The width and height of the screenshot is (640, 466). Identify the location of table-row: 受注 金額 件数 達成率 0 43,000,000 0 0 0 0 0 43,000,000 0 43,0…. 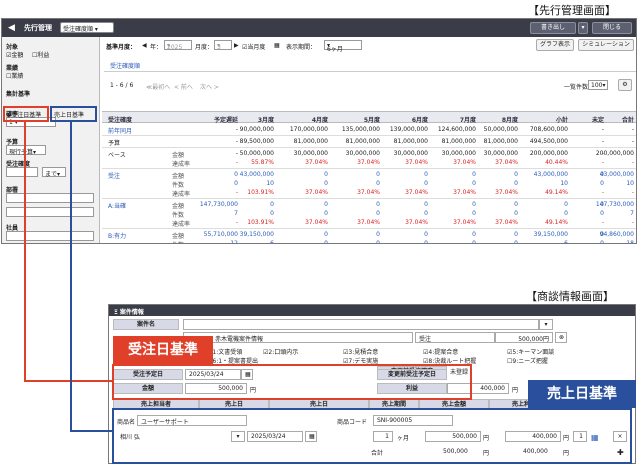
(369, 184).